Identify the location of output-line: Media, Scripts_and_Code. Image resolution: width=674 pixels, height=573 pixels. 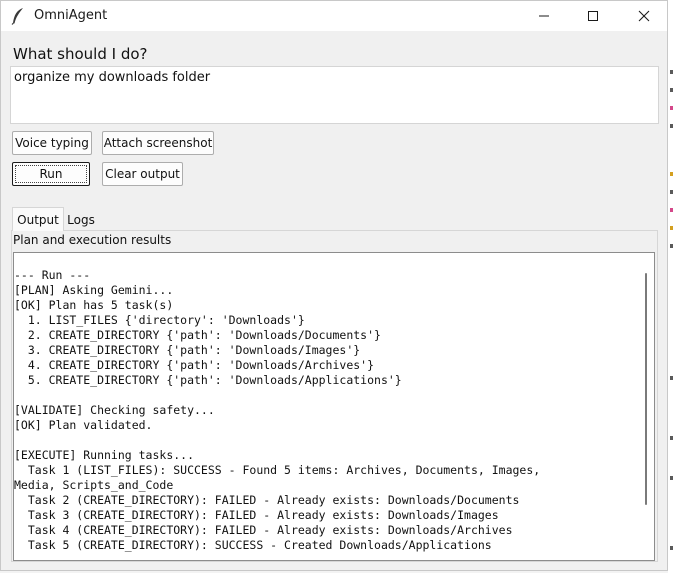
(94, 485).